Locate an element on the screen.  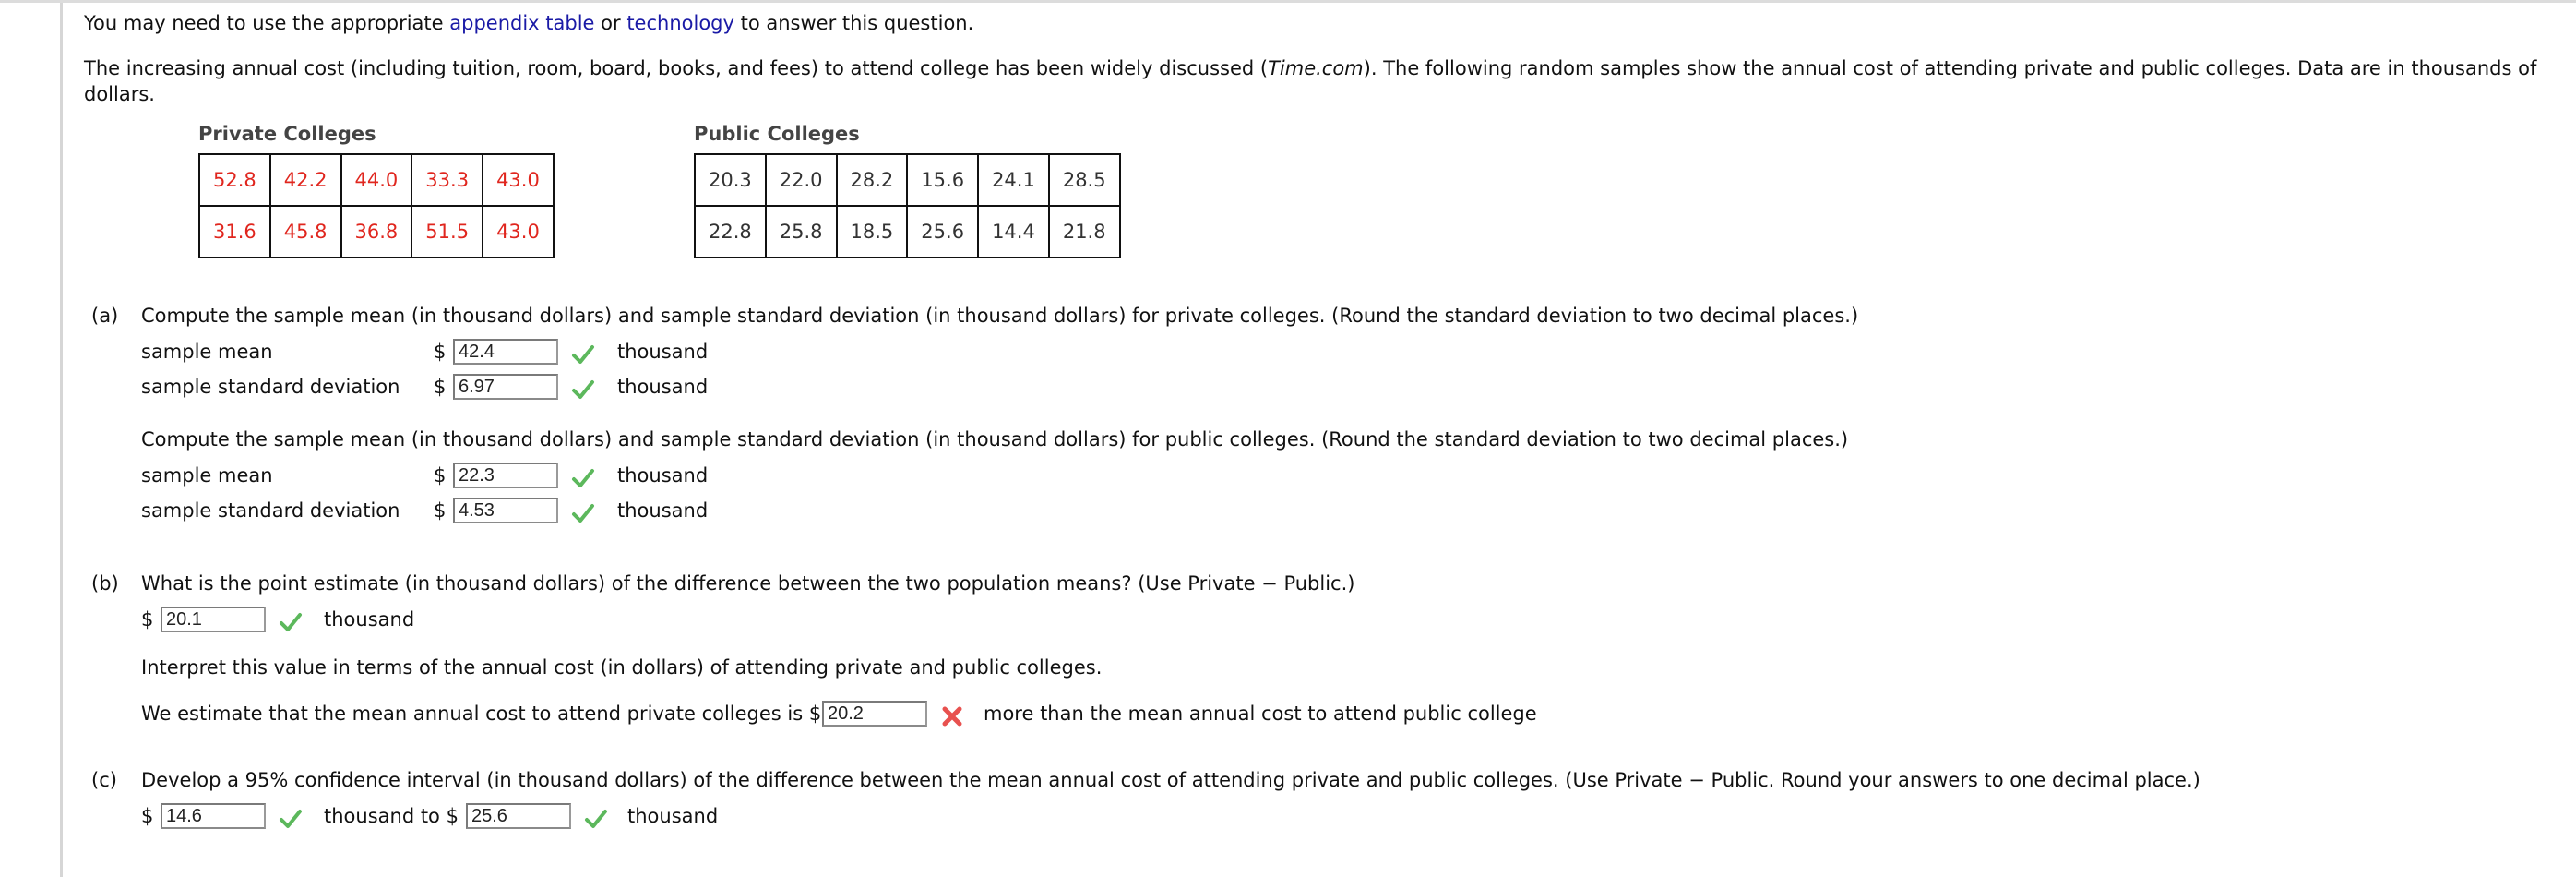
public-sd-label: sample standard deviation is located at coordinates (270, 510).